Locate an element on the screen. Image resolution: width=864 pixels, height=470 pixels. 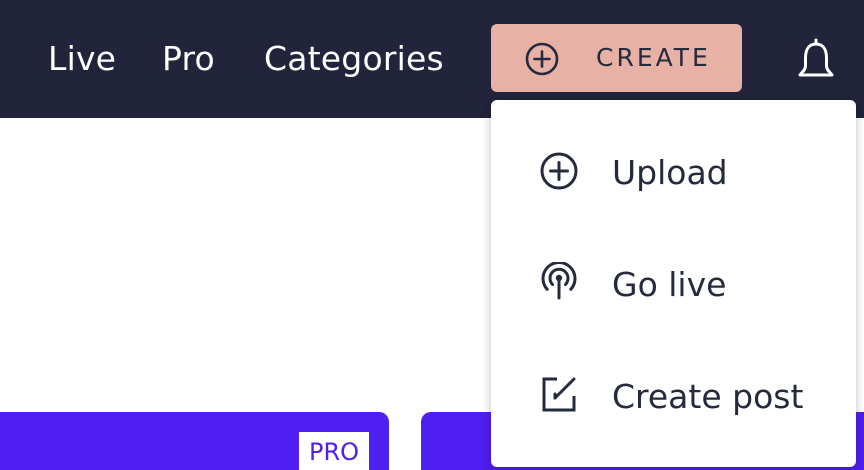
nav-link-live: Live is located at coordinates (82, 59).